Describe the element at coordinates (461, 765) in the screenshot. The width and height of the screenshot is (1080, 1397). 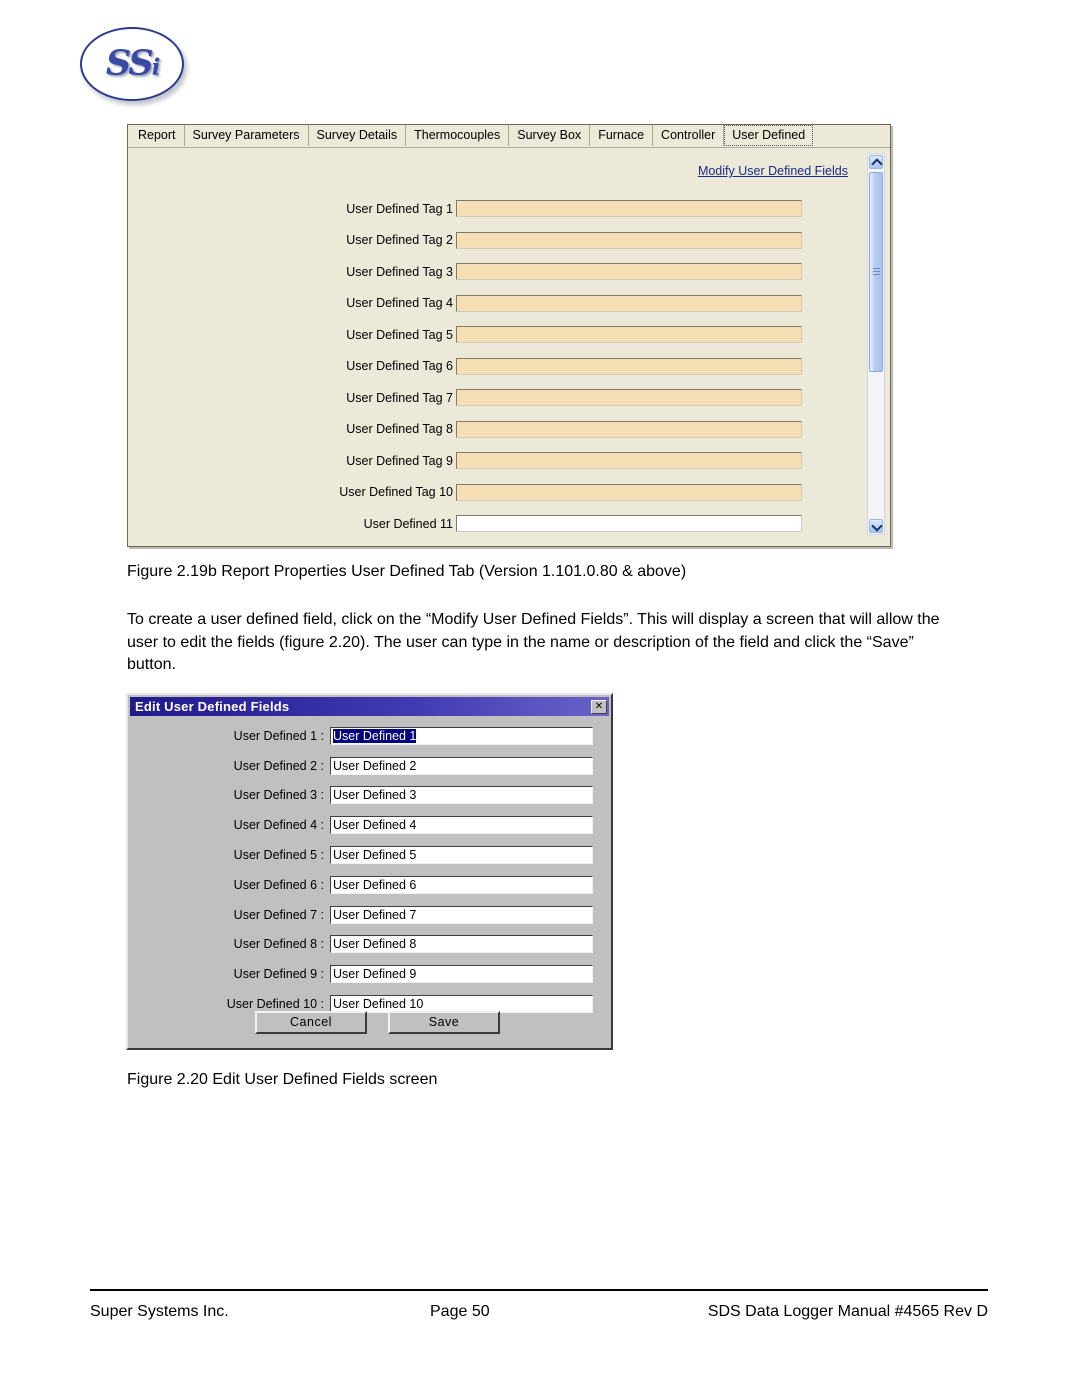
I see `user-defined-field-input: User Defined 2` at that location.